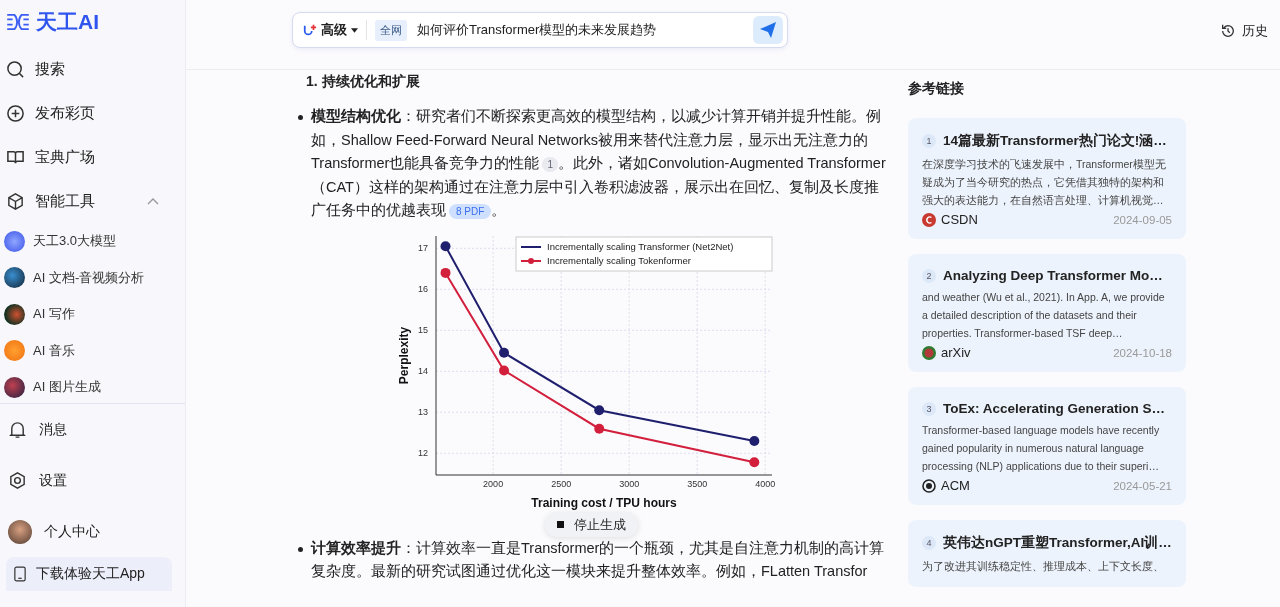  I want to click on legend-label: Incrementally scaling Tokenformer, so click(619, 260).